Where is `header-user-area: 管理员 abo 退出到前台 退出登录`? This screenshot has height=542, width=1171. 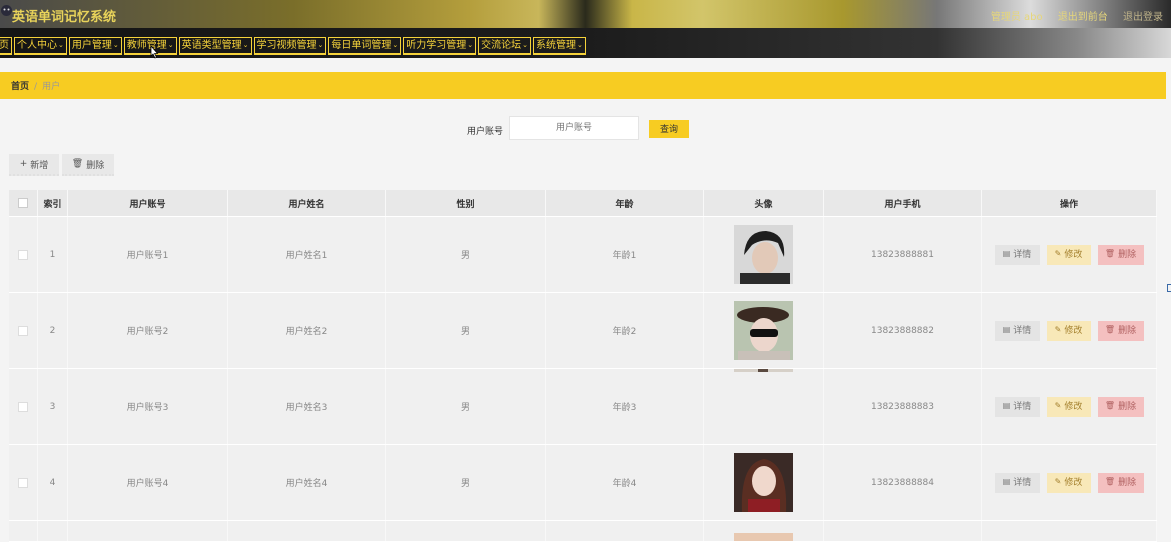 header-user-area: 管理员 abo 退出到前台 退出登录 is located at coordinates (1071, 15).